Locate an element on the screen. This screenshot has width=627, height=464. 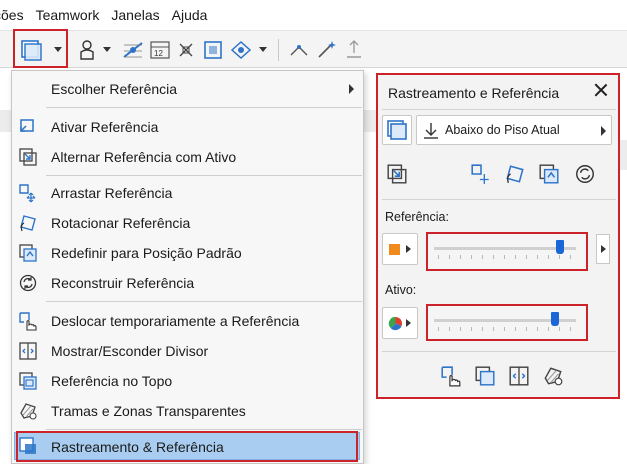
grid-snap-button is located at coordinates (133, 50).